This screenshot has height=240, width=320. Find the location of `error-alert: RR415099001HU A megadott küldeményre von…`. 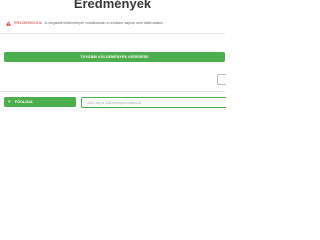

error-alert: RR415099001HU A megadott küldeményre von… is located at coordinates (115, 23).